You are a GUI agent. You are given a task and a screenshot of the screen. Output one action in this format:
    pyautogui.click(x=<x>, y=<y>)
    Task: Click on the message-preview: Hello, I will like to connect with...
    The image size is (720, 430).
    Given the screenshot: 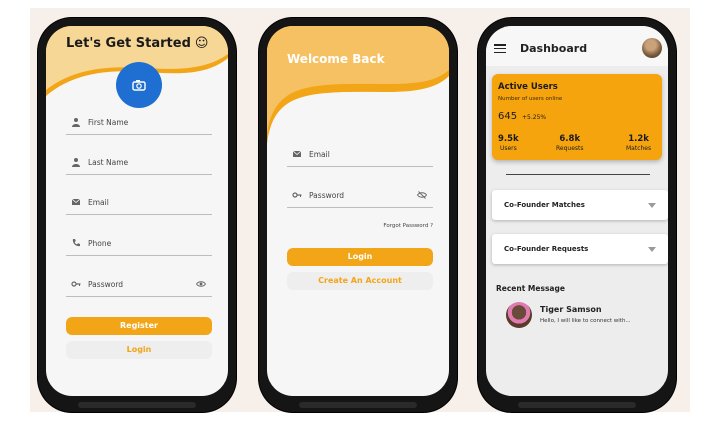 What is the action you would take?
    pyautogui.click(x=585, y=321)
    